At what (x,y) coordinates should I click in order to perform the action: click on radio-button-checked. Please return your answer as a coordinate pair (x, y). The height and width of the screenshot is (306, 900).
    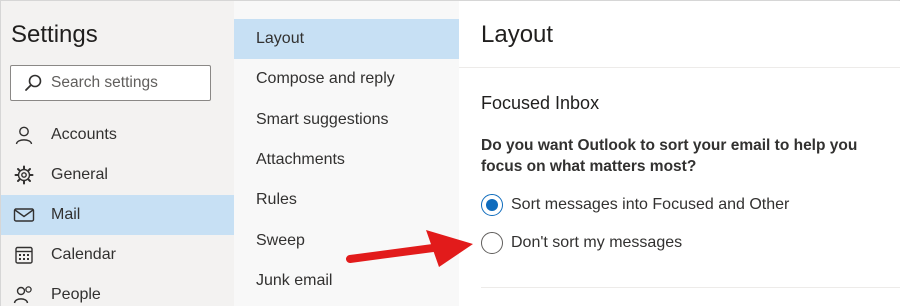
    Looking at the image, I should click on (492, 205).